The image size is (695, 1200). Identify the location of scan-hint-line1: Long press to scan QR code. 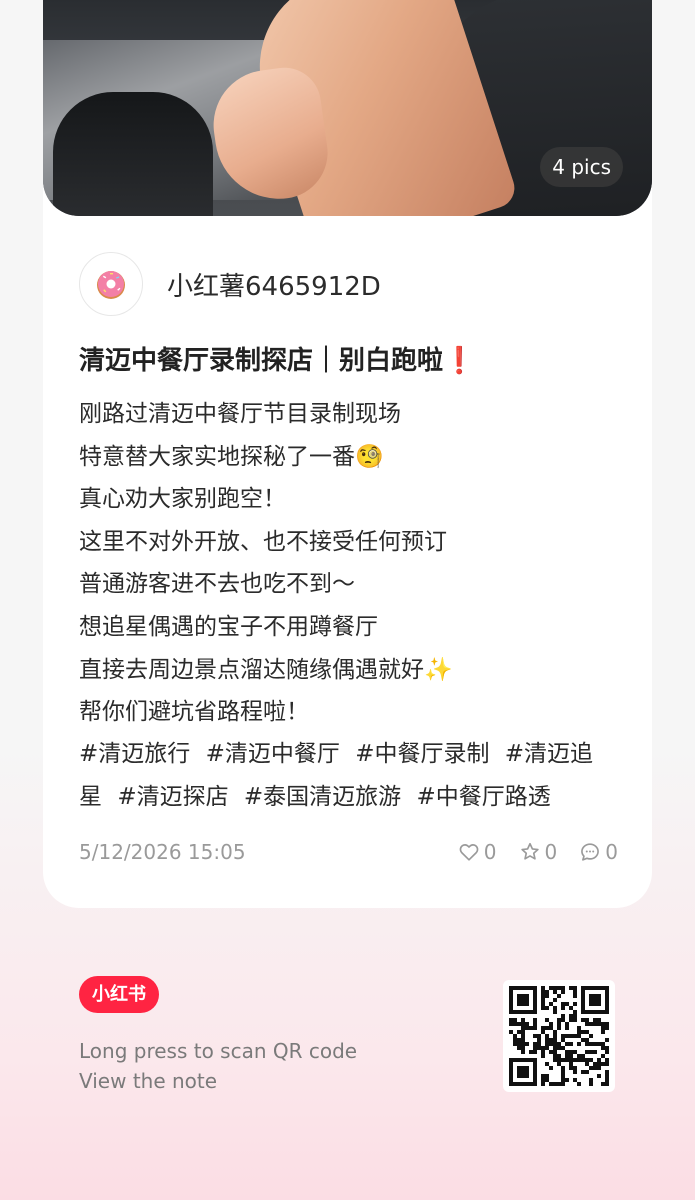
(218, 1051).